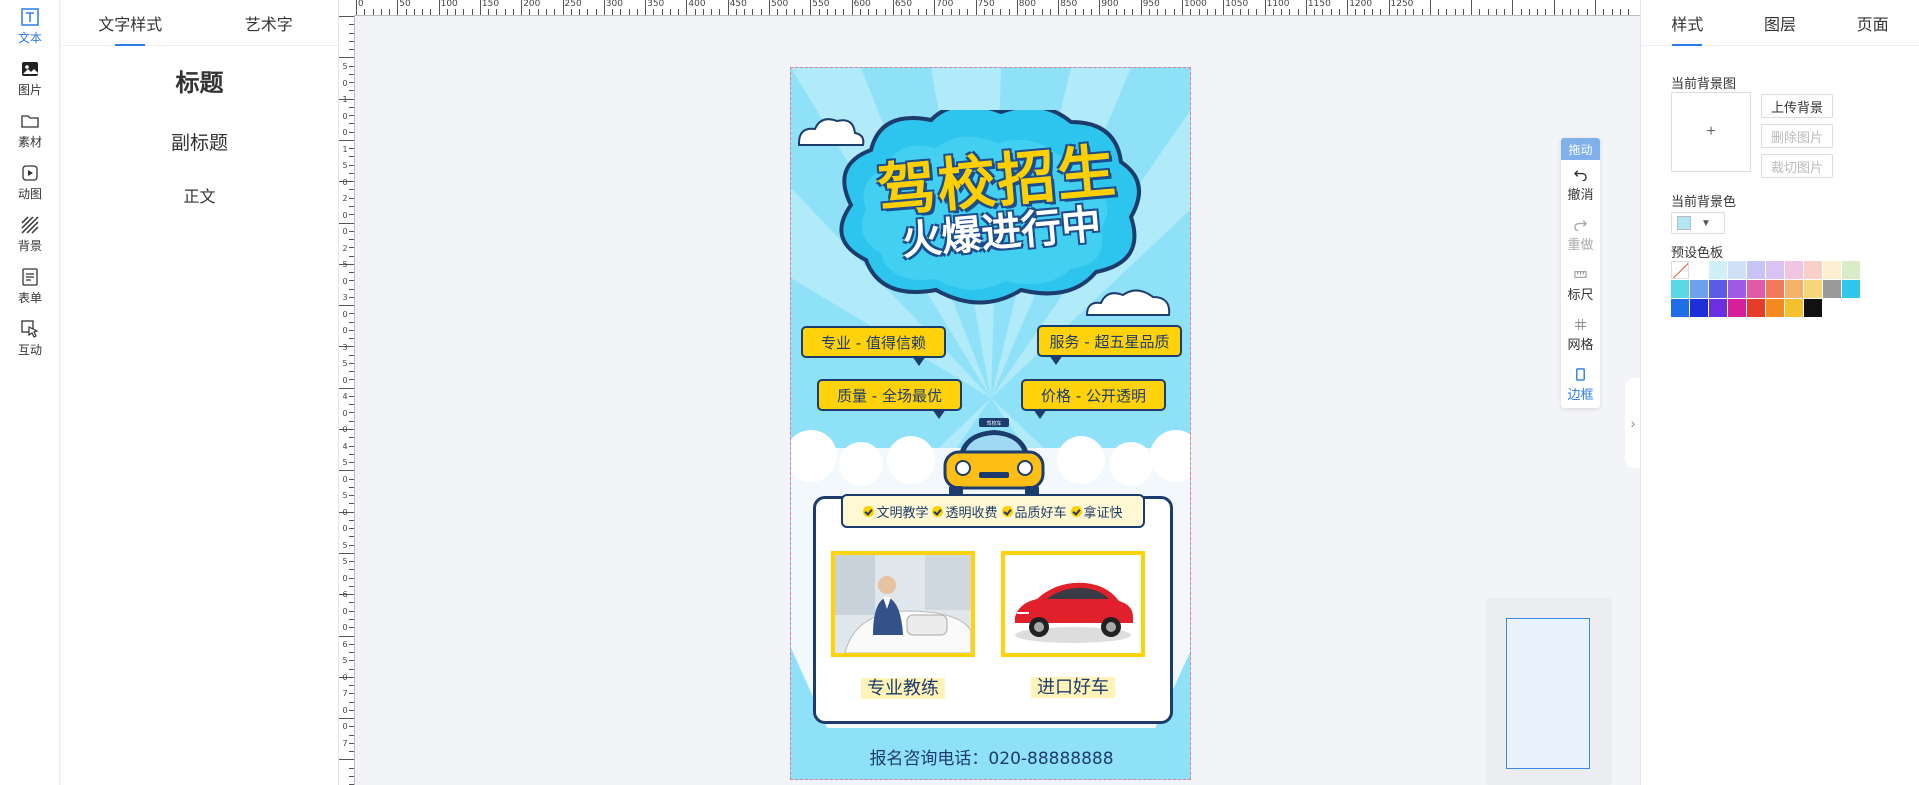 The width and height of the screenshot is (1919, 785). Describe the element at coordinates (1872, 22) in the screenshot. I see `tab-page: 页面` at that location.